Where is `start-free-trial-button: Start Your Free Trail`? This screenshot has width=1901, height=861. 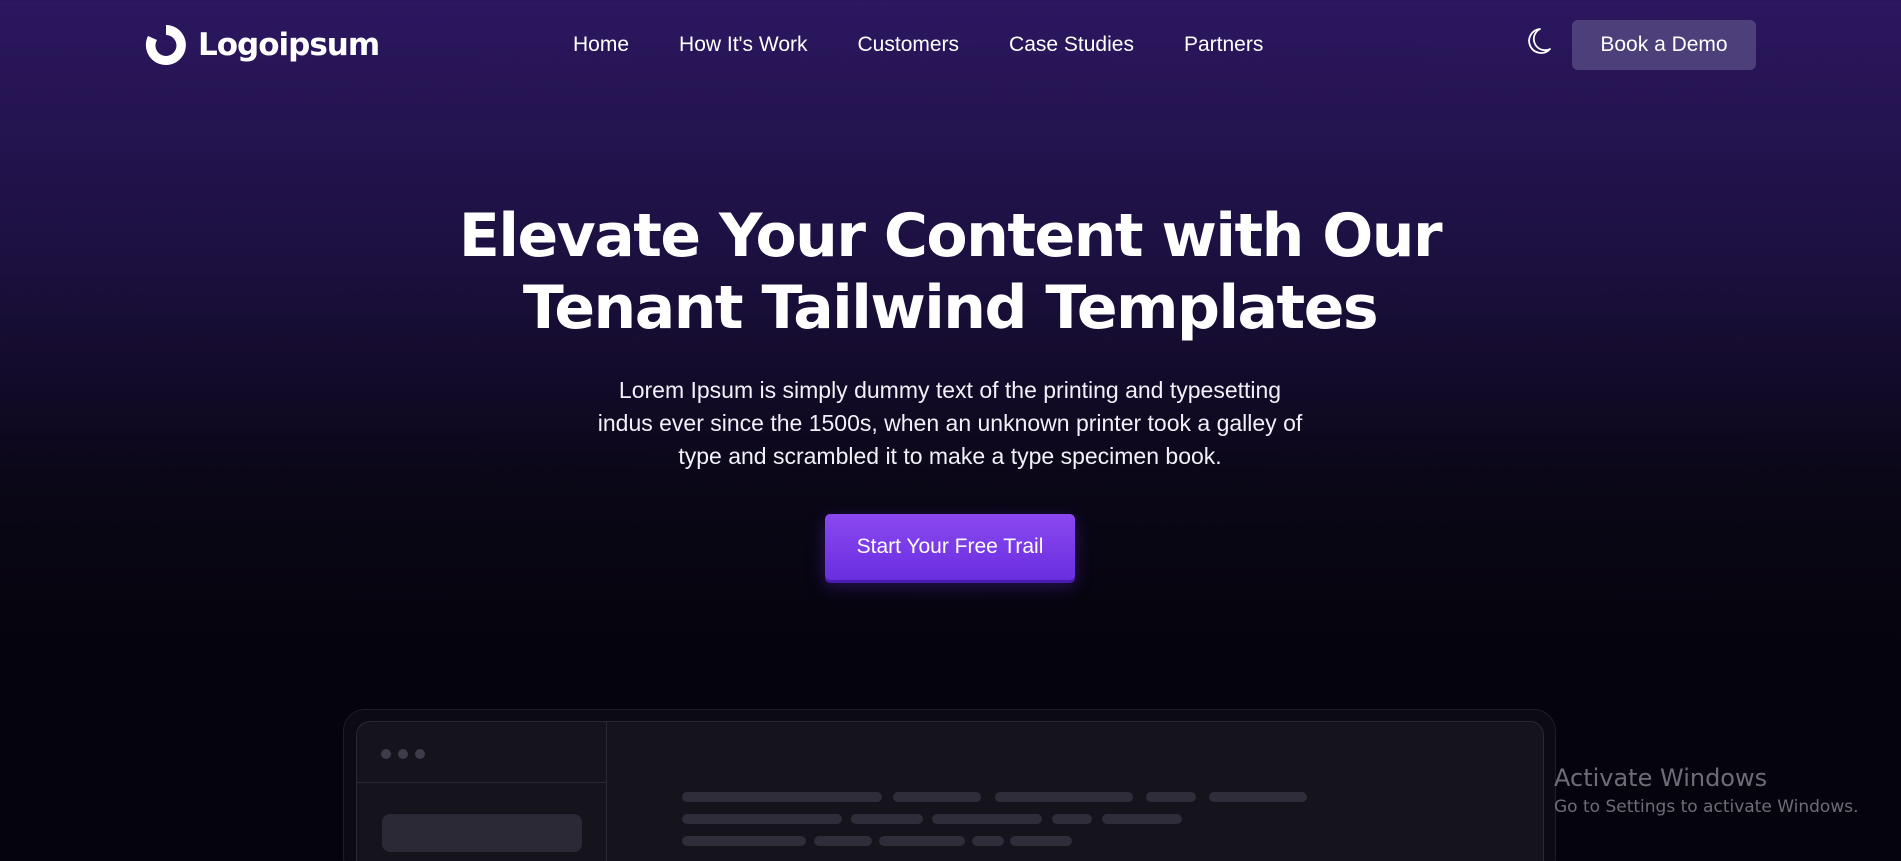
start-free-trial-button: Start Your Free Trail is located at coordinates (950, 547).